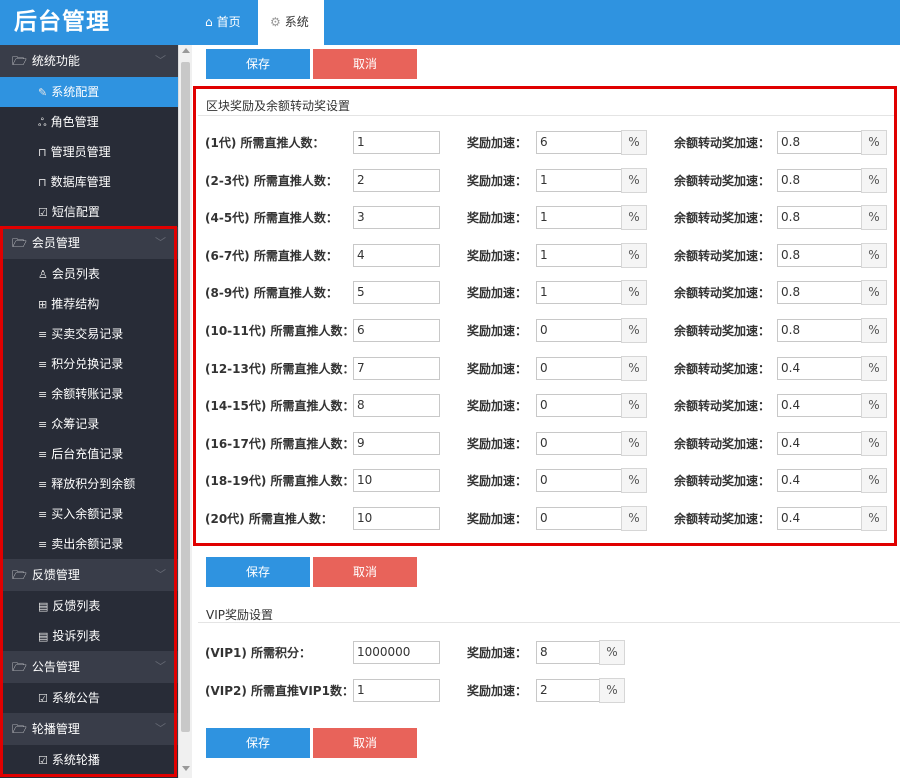 Image resolution: width=900 pixels, height=778 pixels. Describe the element at coordinates (396, 218) in the screenshot. I see `direct-count-input: 3` at that location.